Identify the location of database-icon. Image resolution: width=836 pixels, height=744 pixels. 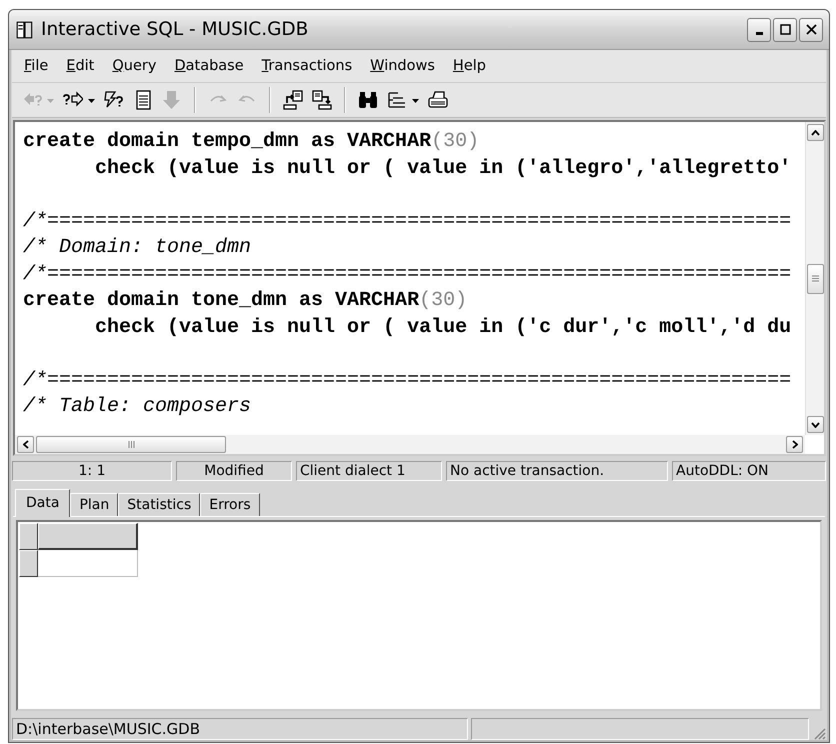
(25, 30).